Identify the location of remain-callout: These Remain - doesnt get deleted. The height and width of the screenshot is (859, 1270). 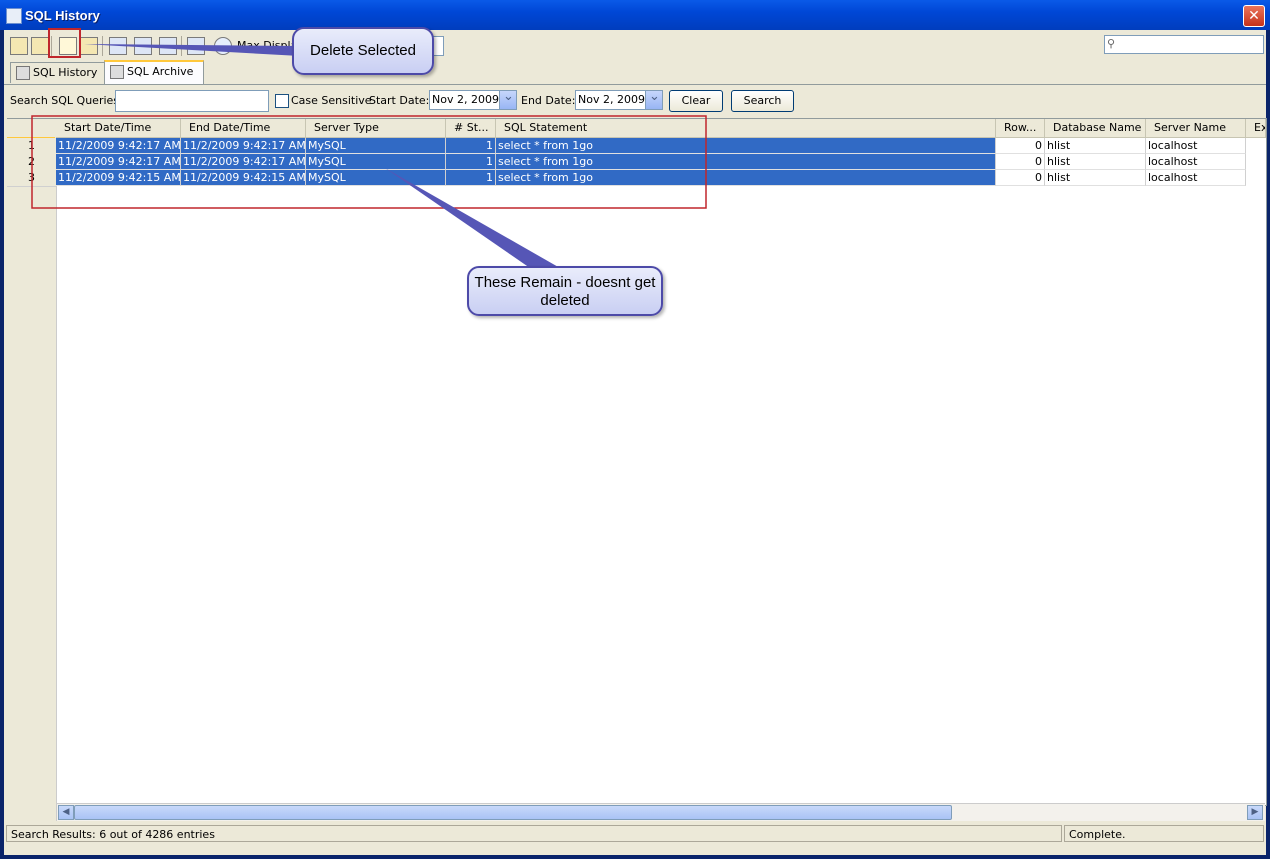
(565, 291).